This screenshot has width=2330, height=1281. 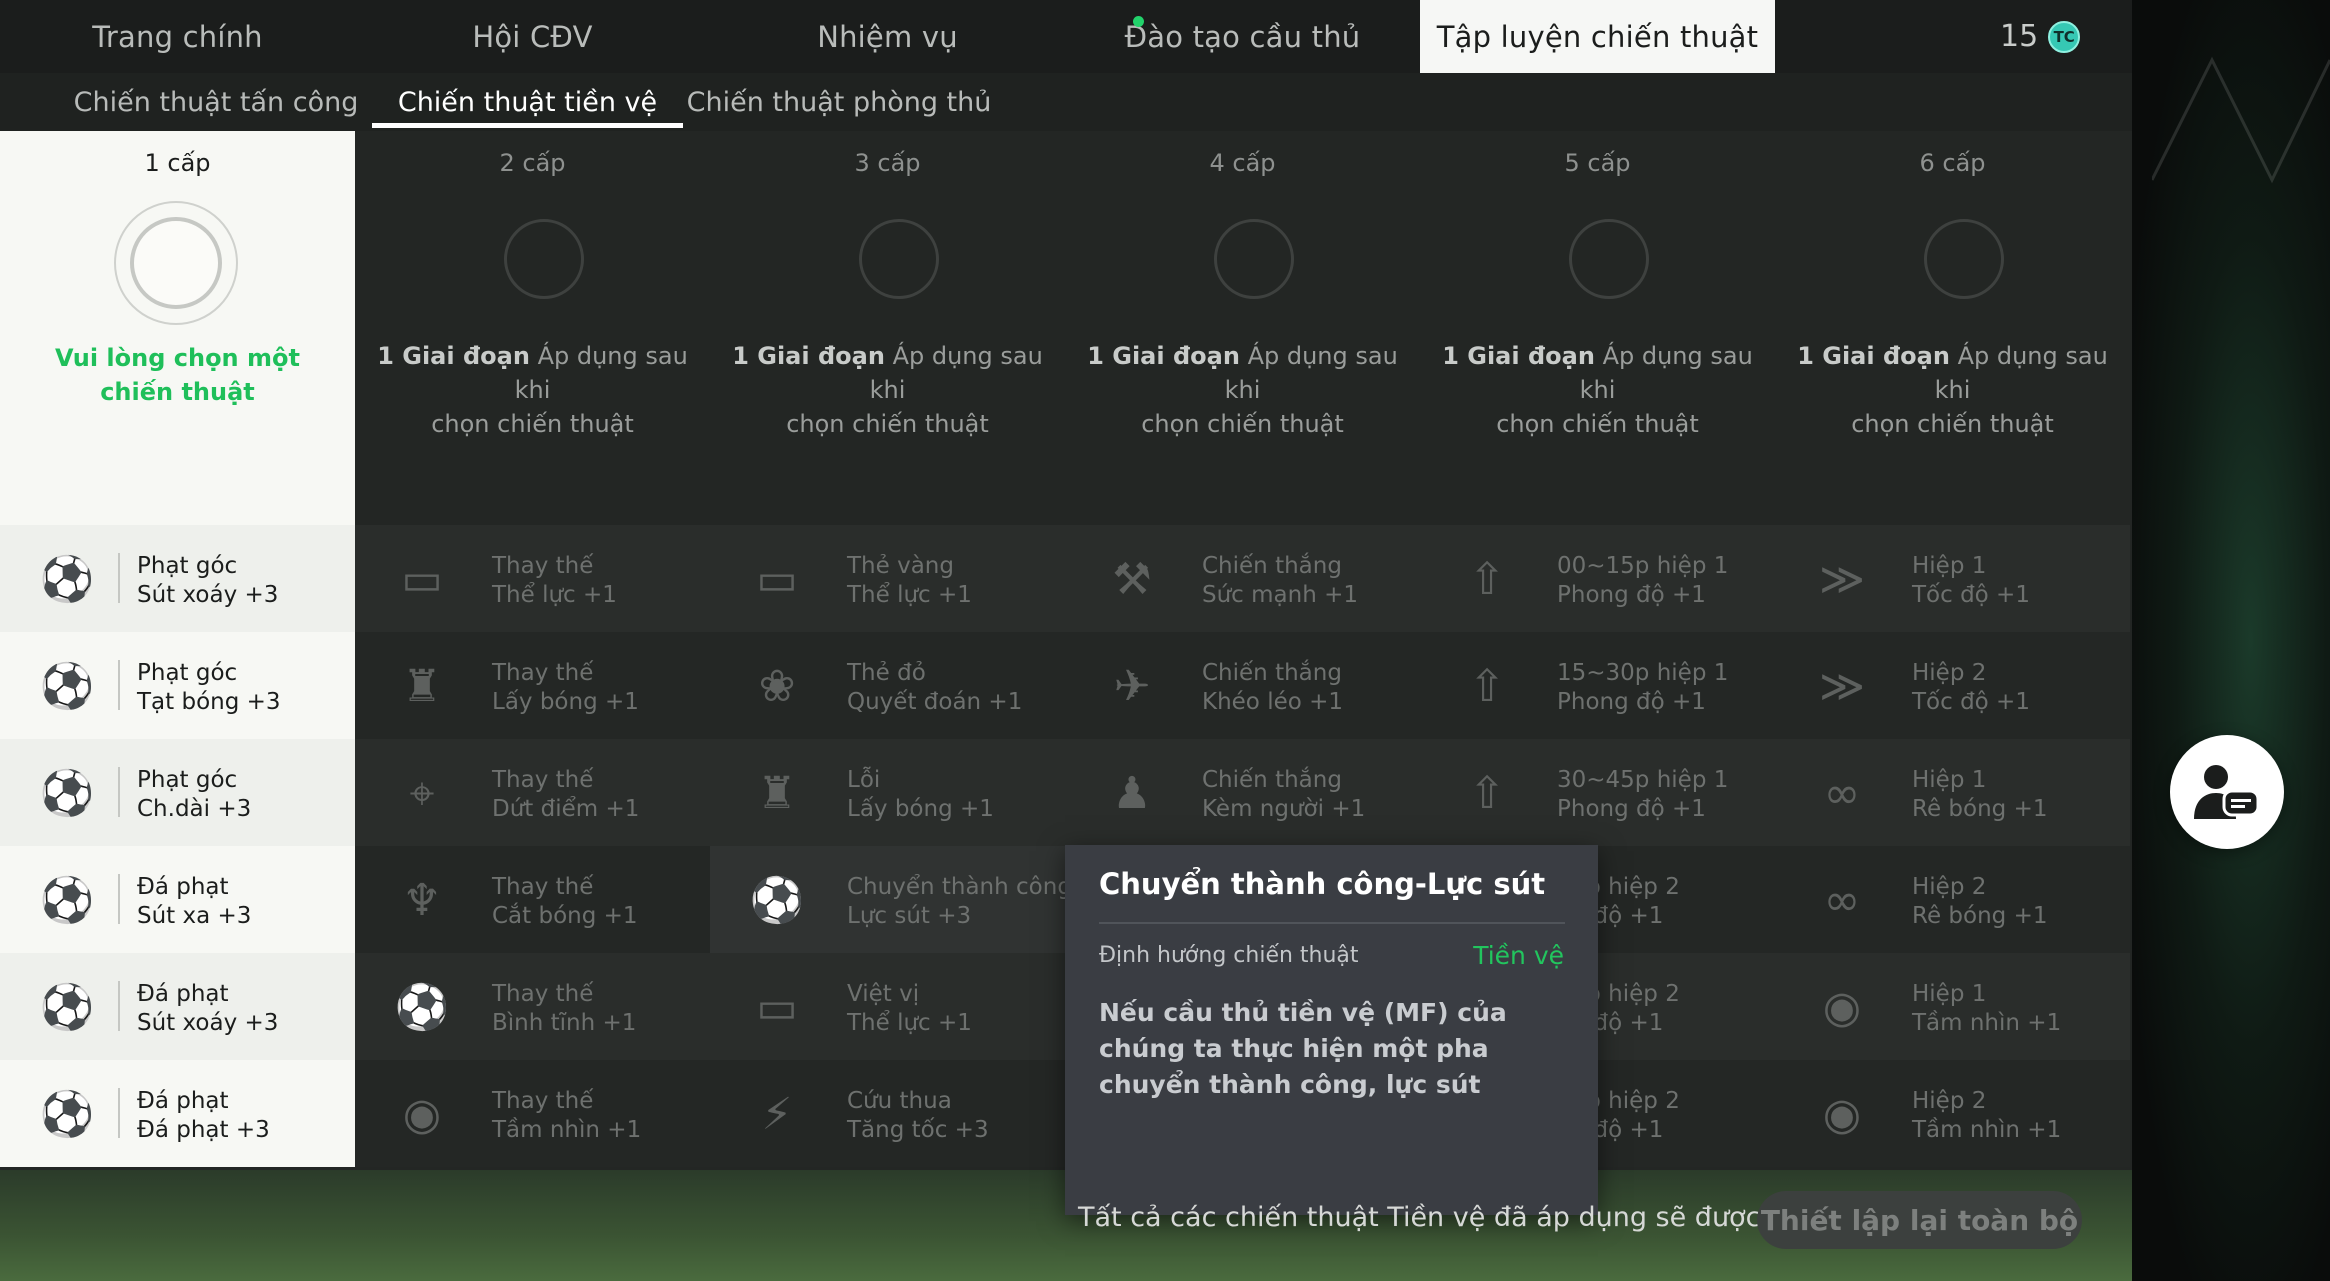 What do you see at coordinates (183, 1101) in the screenshot?
I see `tactic-option-condition: Đá phạt` at bounding box center [183, 1101].